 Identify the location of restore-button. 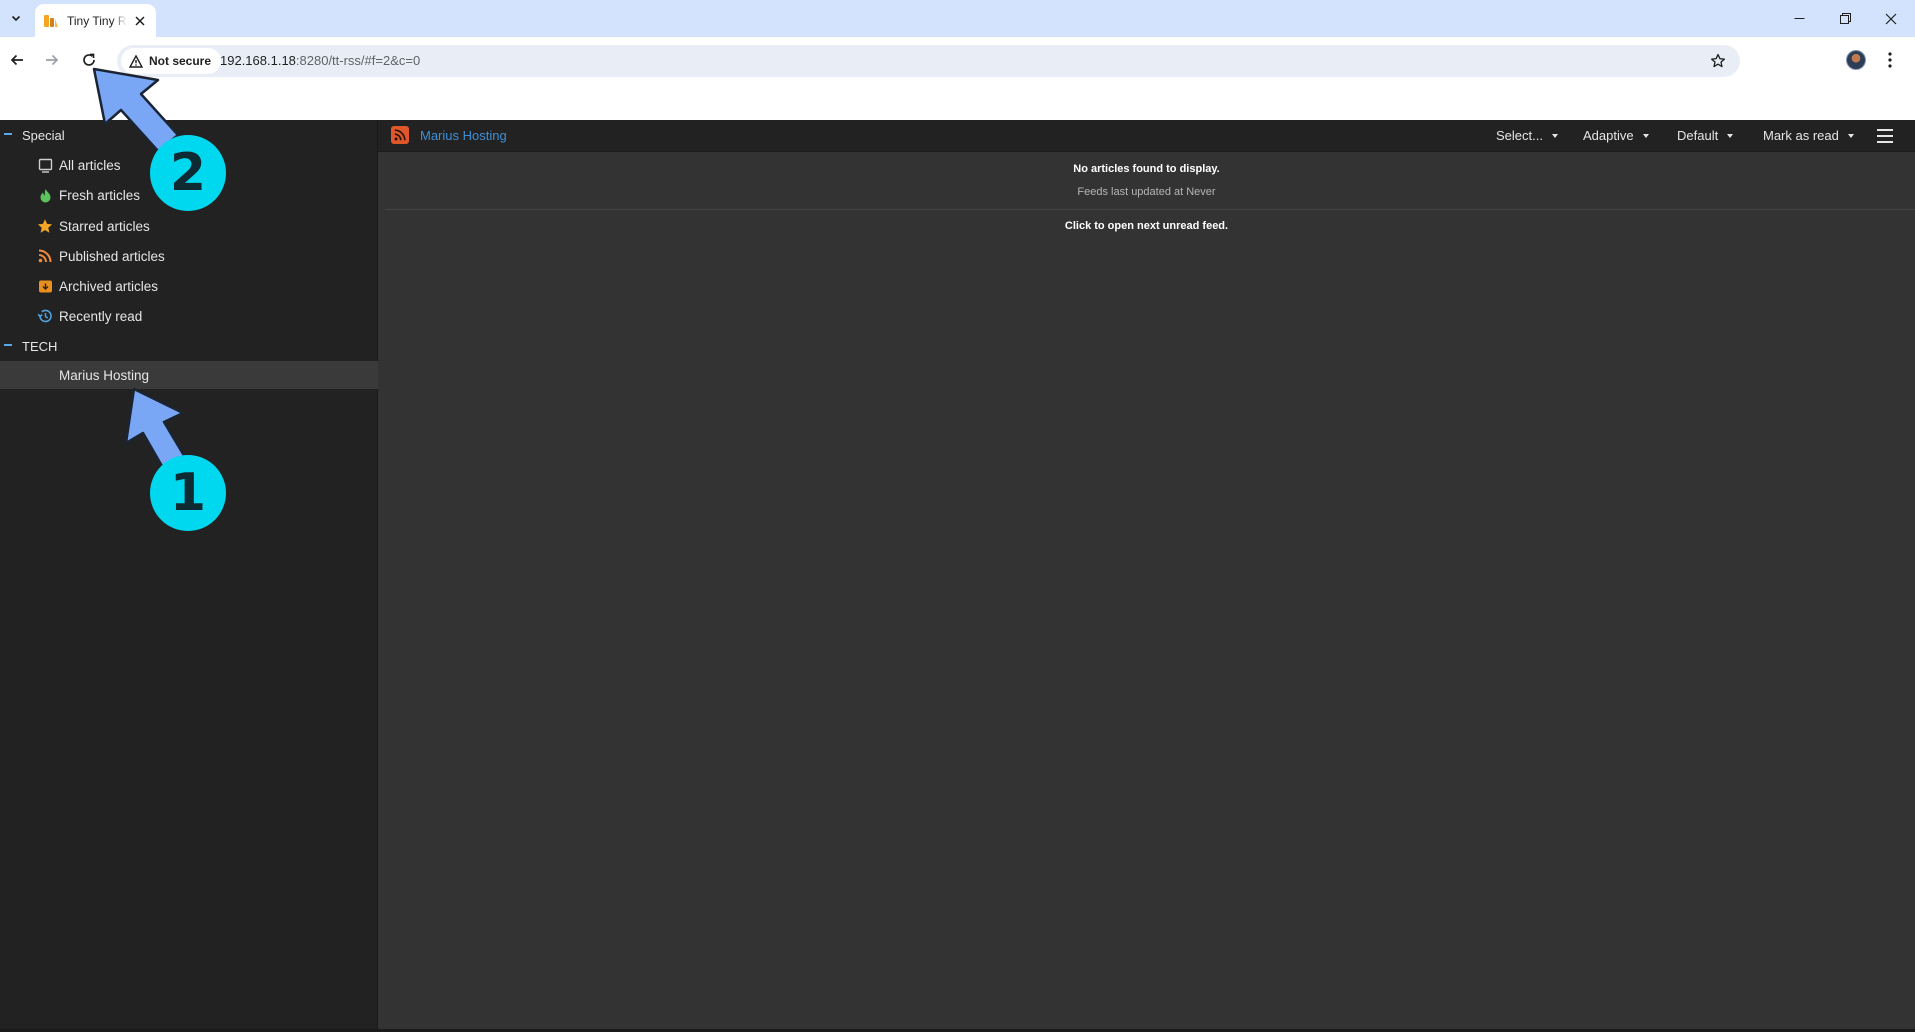
(1845, 18).